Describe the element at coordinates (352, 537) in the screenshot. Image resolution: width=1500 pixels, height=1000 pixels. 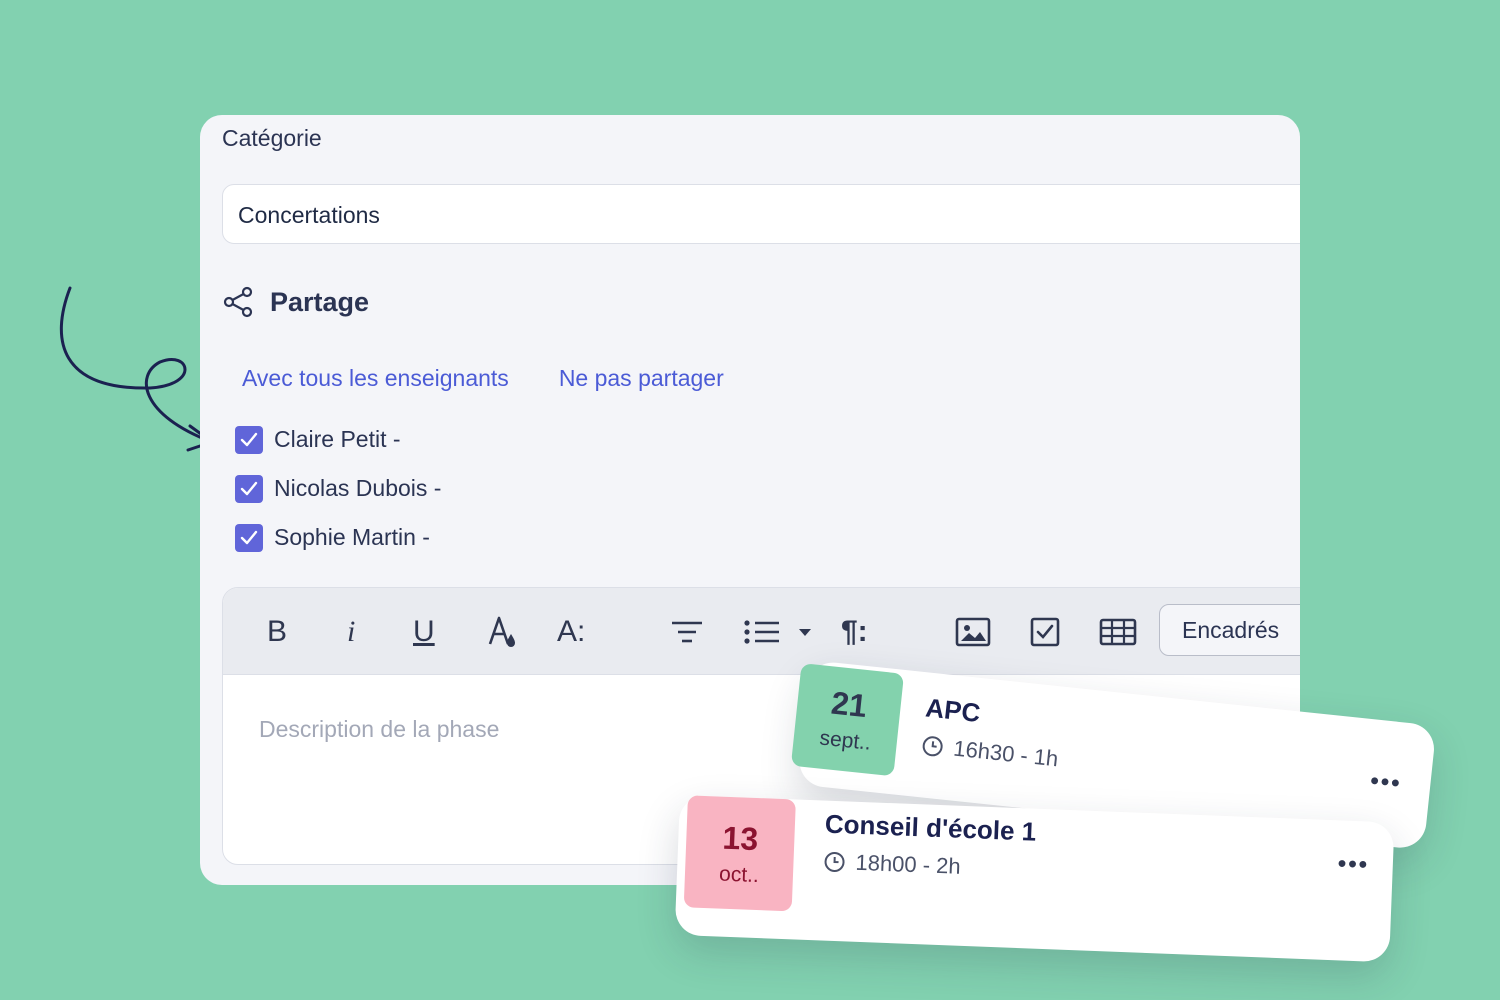
I see `teacher-name: Sophie Martin -` at that location.